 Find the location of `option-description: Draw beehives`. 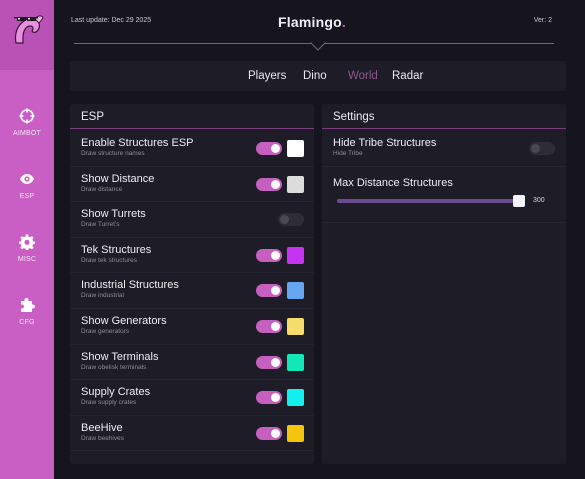

option-description: Draw beehives is located at coordinates (102, 438).